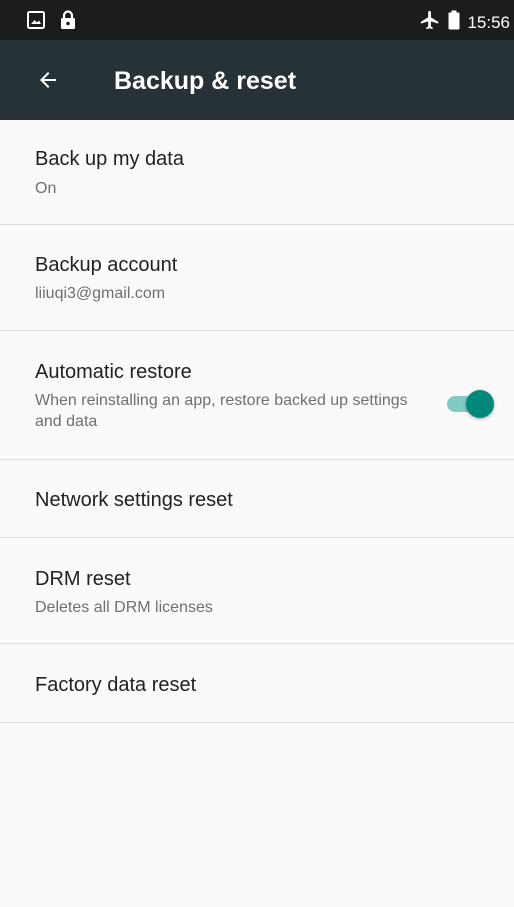  What do you see at coordinates (36, 22) in the screenshot?
I see `image-notification-icon` at bounding box center [36, 22].